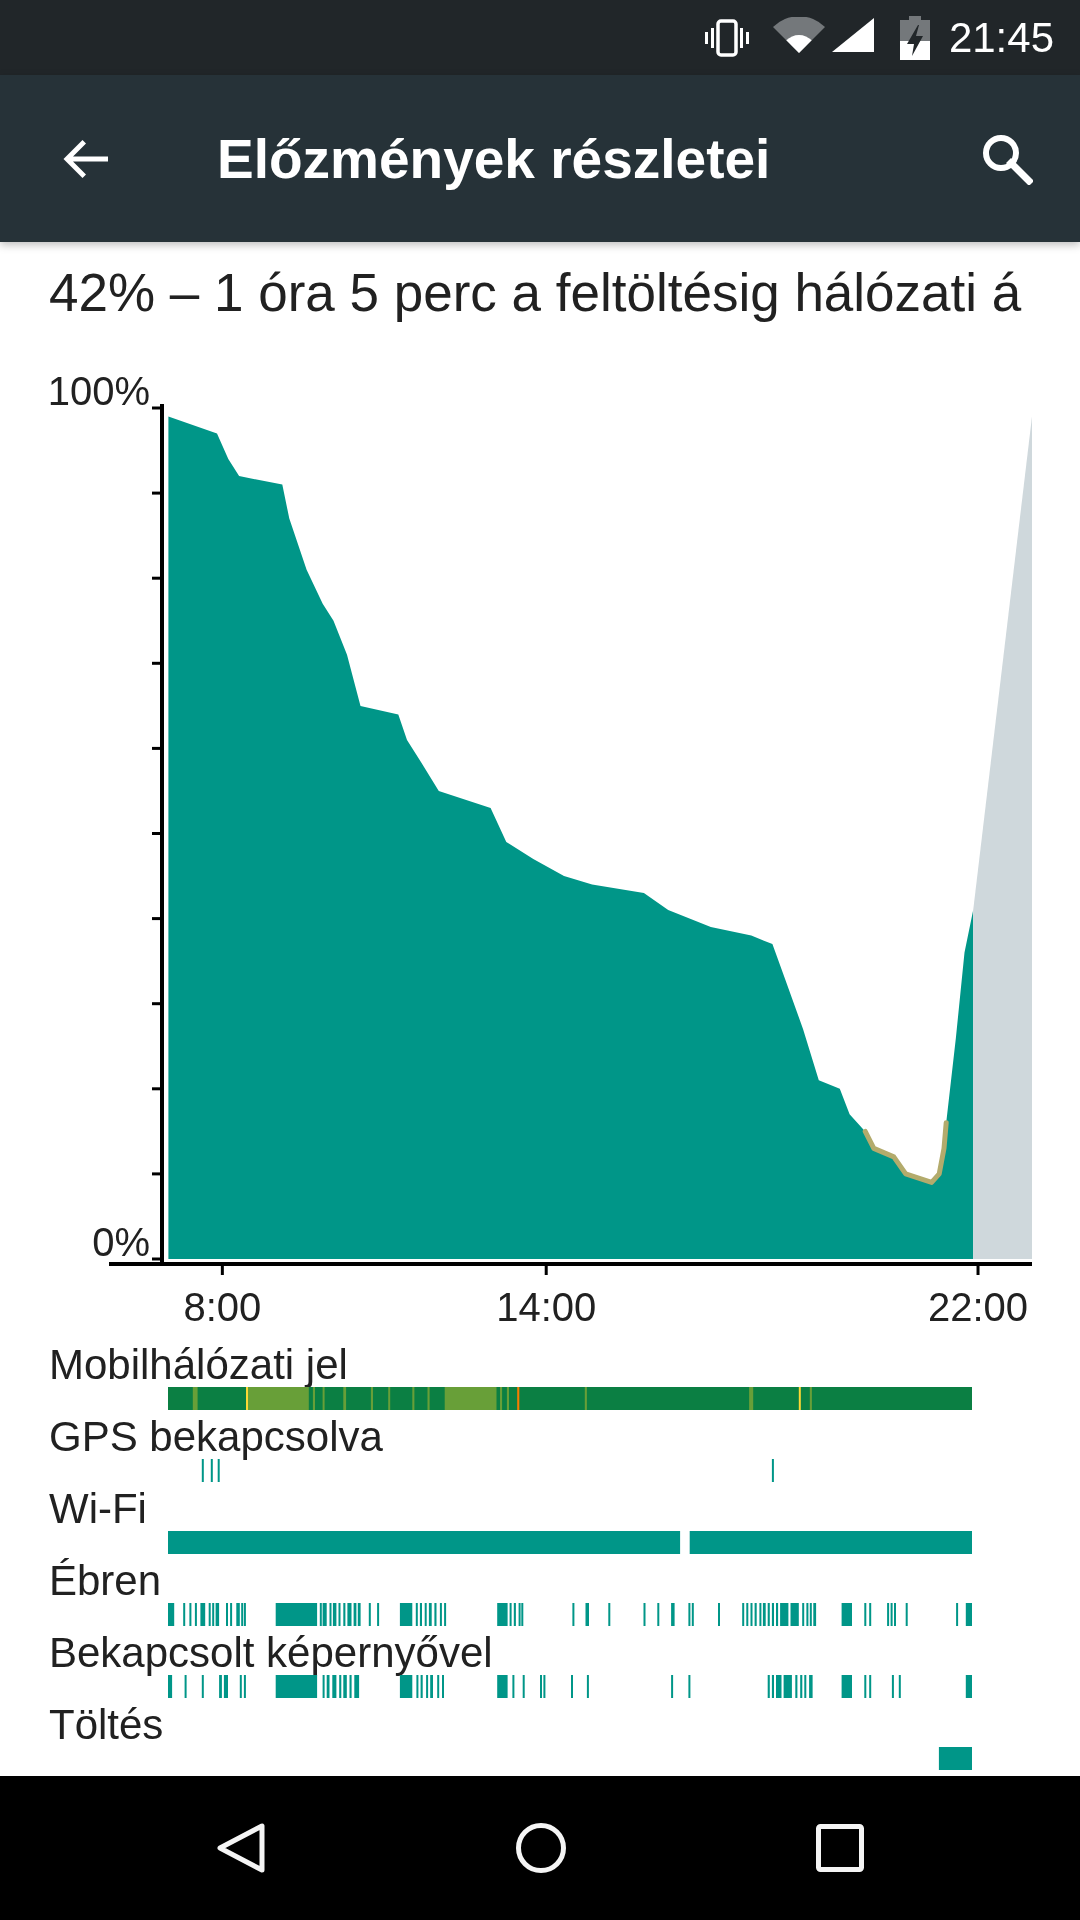  Describe the element at coordinates (536, 293) in the screenshot. I see `charge-summary: 42% – 1 óra 5 perc a feltöltésig hálózati á` at that location.